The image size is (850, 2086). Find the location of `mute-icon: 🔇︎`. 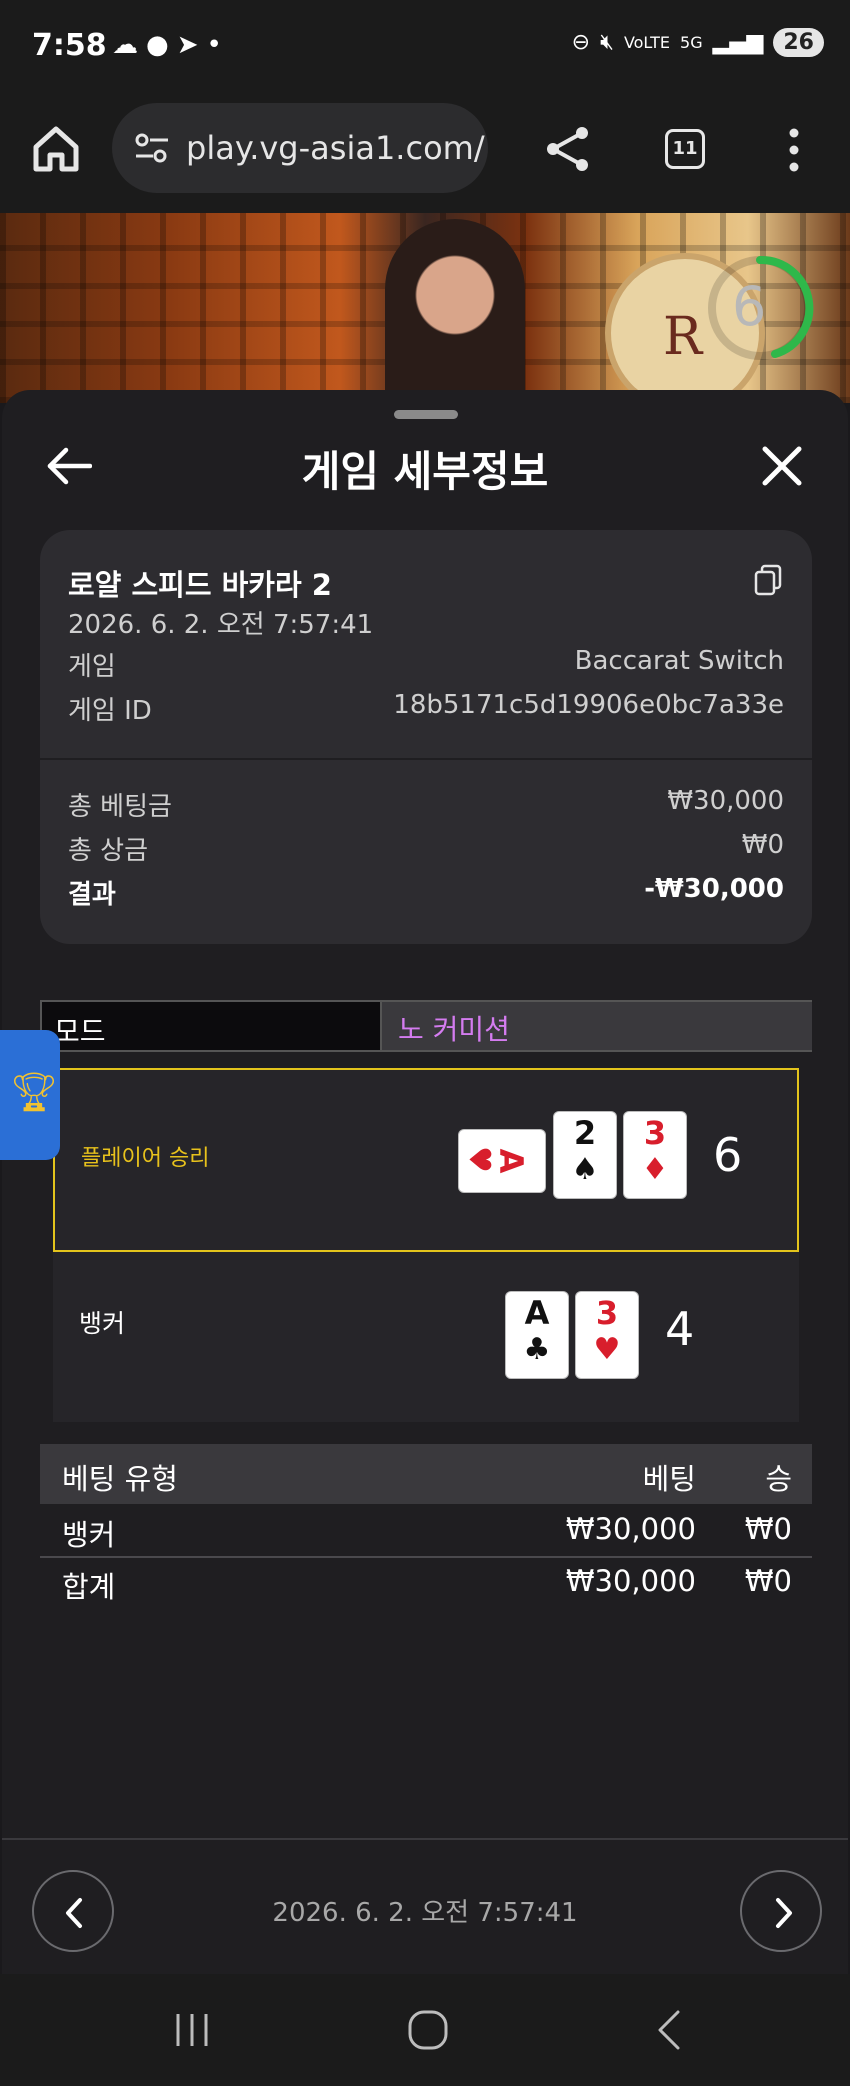

mute-icon: 🔇︎ is located at coordinates (607, 42).